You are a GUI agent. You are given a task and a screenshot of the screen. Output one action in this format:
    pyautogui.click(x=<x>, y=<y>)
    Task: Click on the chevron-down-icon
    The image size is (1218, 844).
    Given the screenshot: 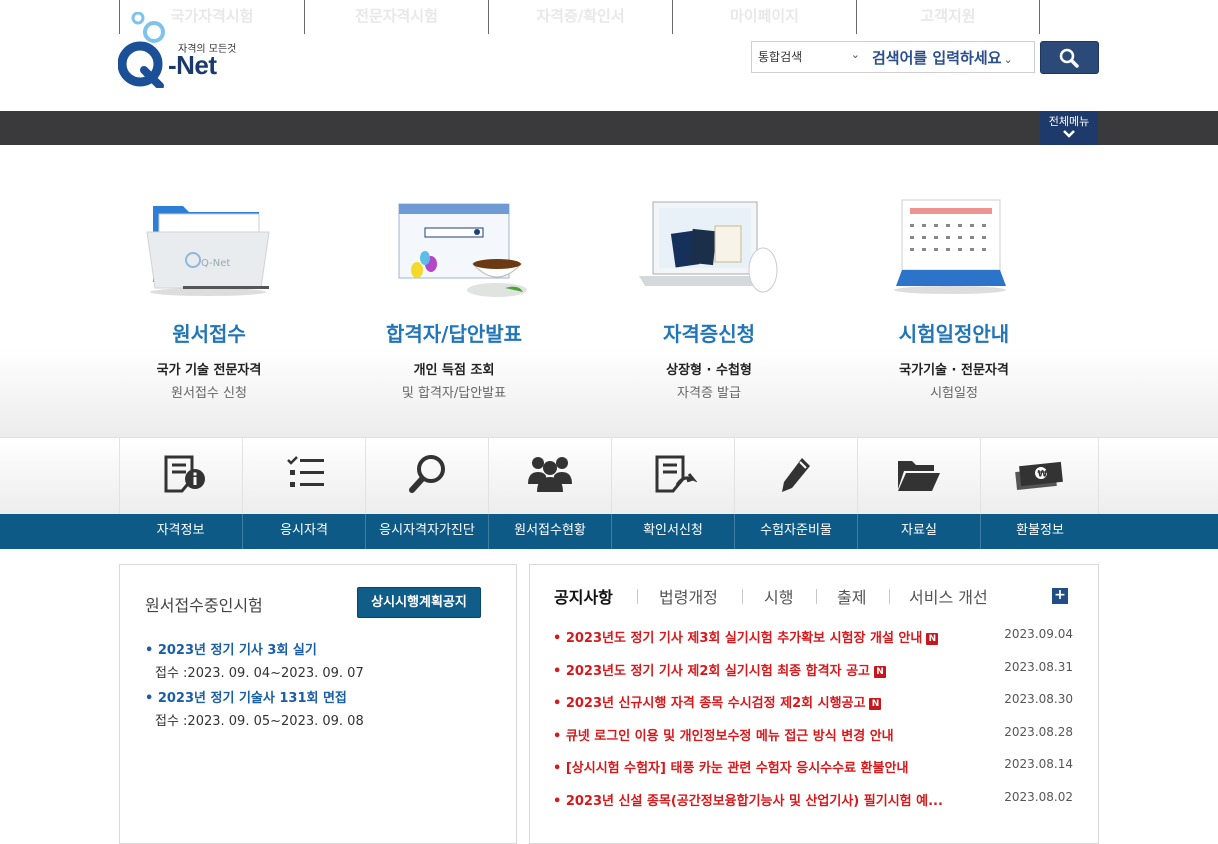 What is the action you would take?
    pyautogui.click(x=1069, y=134)
    